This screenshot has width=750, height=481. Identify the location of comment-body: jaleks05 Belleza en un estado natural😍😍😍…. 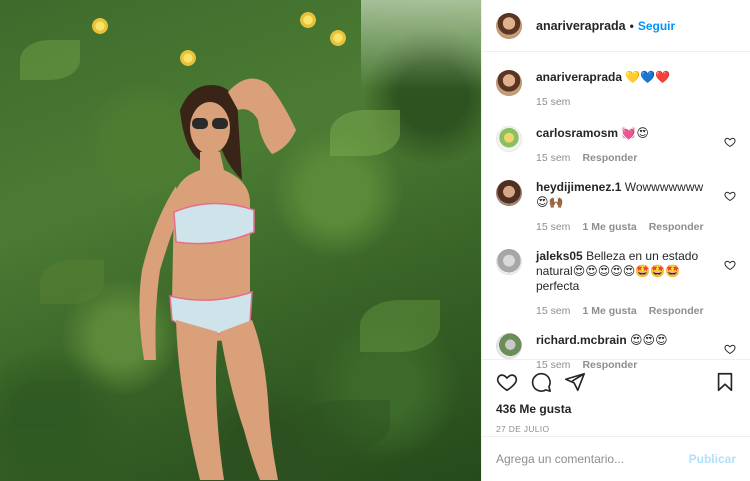
(636, 284).